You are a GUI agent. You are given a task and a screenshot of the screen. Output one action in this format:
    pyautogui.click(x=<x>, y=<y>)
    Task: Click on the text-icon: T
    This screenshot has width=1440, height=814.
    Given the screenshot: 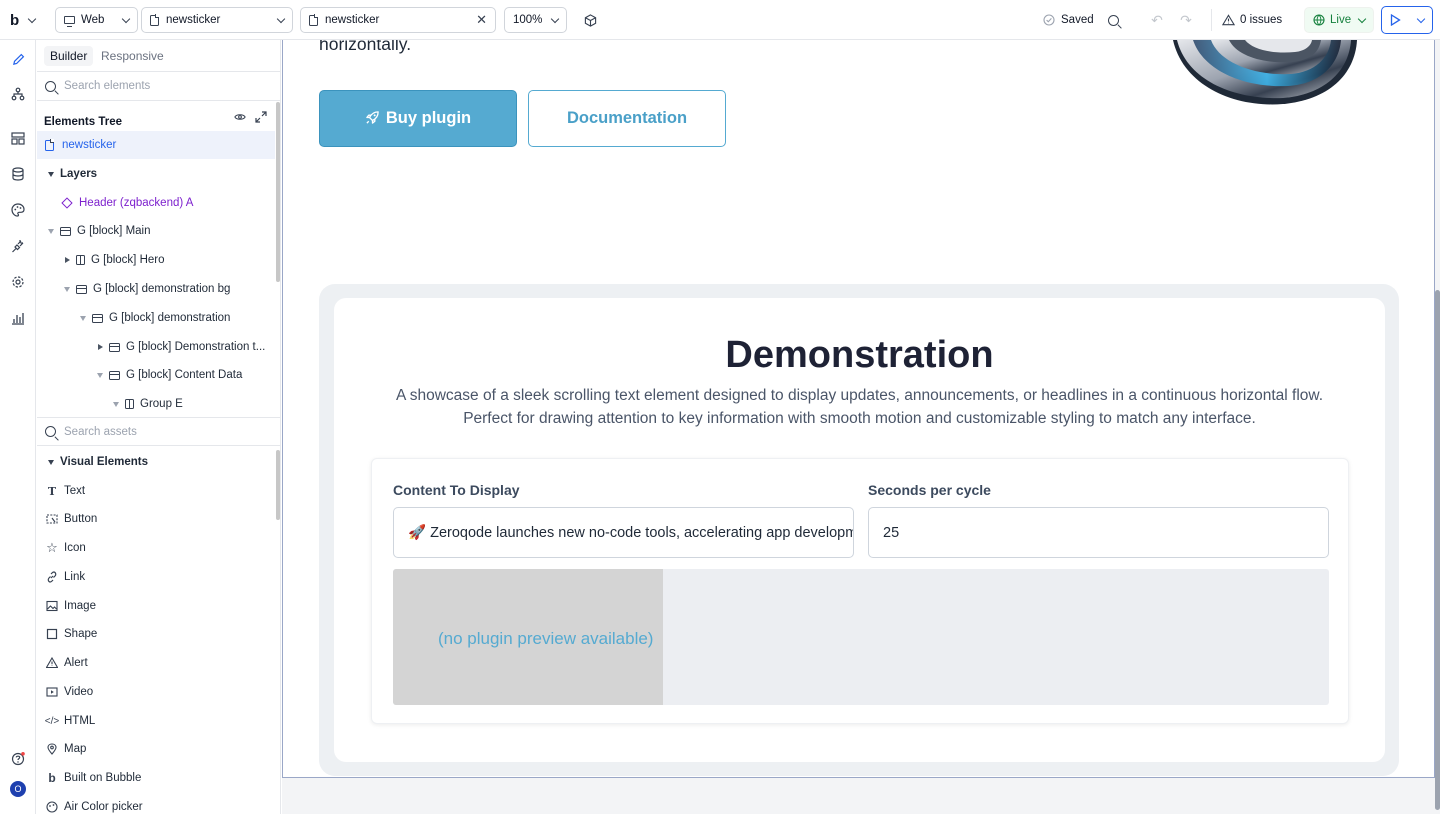 What is the action you would take?
    pyautogui.click(x=52, y=491)
    